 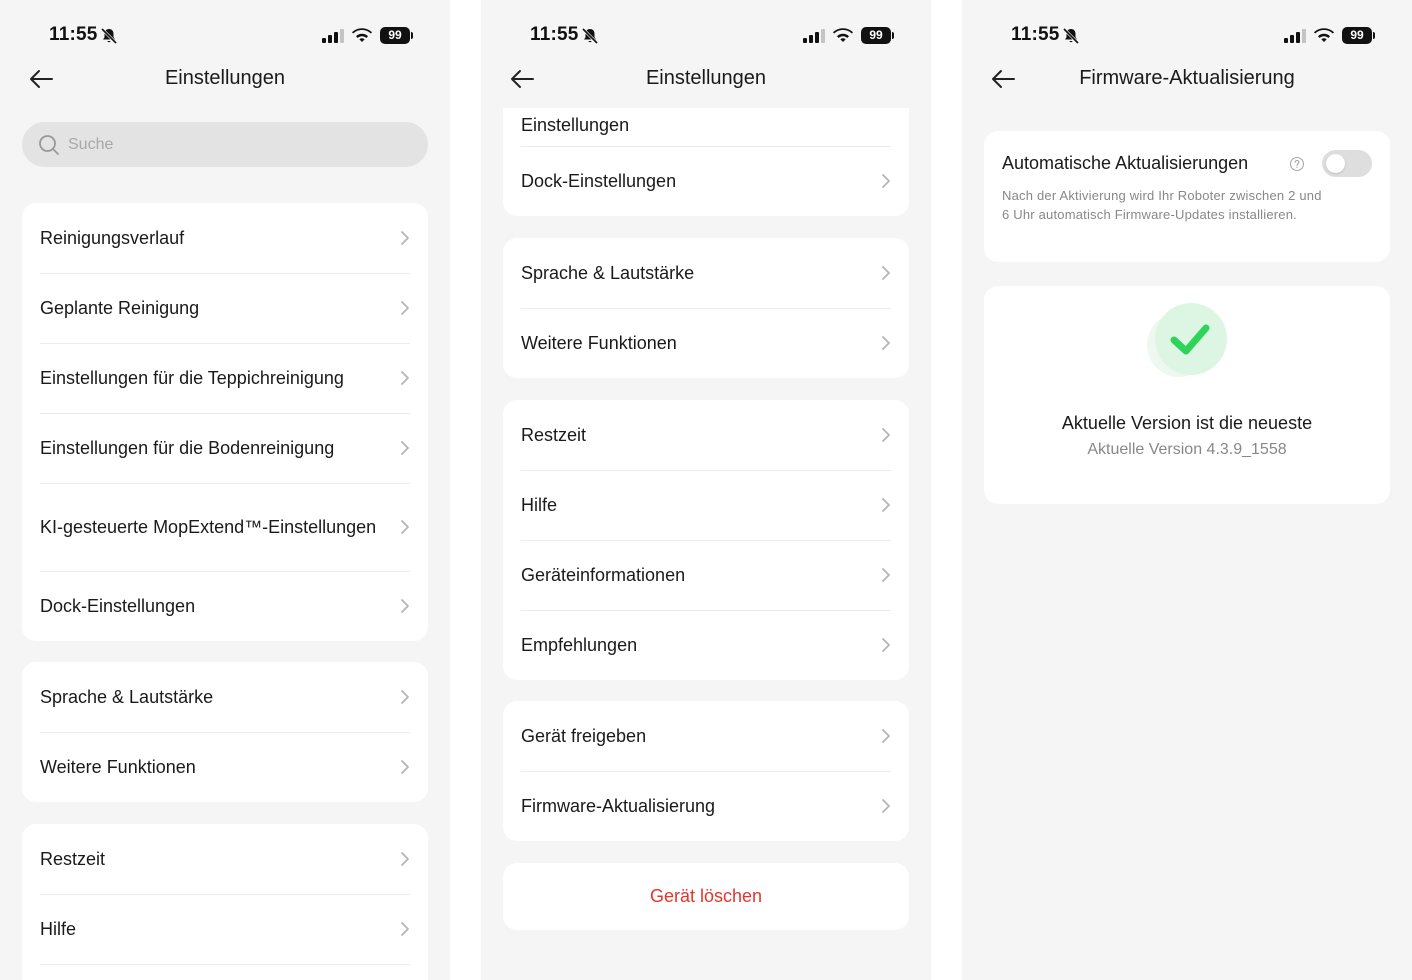 What do you see at coordinates (706, 645) in the screenshot?
I see `settings-item-recommendations: Empfehlungen` at bounding box center [706, 645].